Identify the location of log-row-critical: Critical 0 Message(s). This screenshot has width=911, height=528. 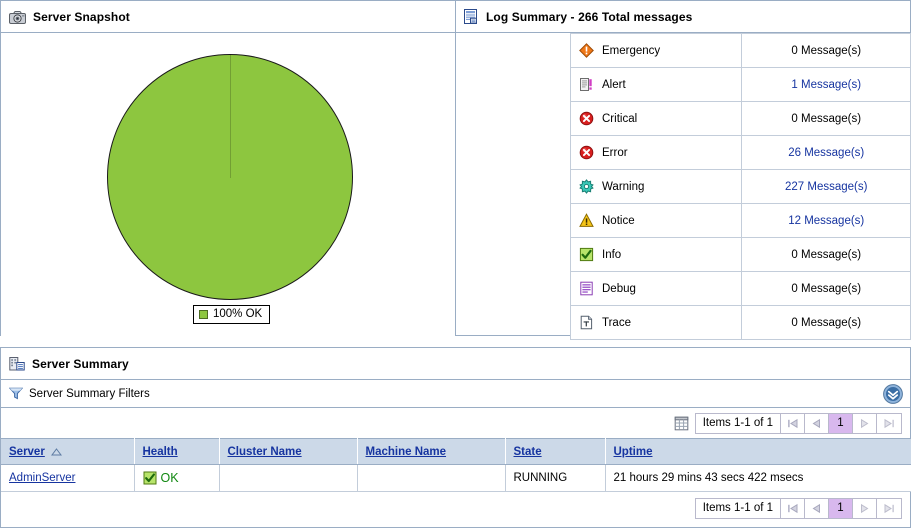
(740, 118).